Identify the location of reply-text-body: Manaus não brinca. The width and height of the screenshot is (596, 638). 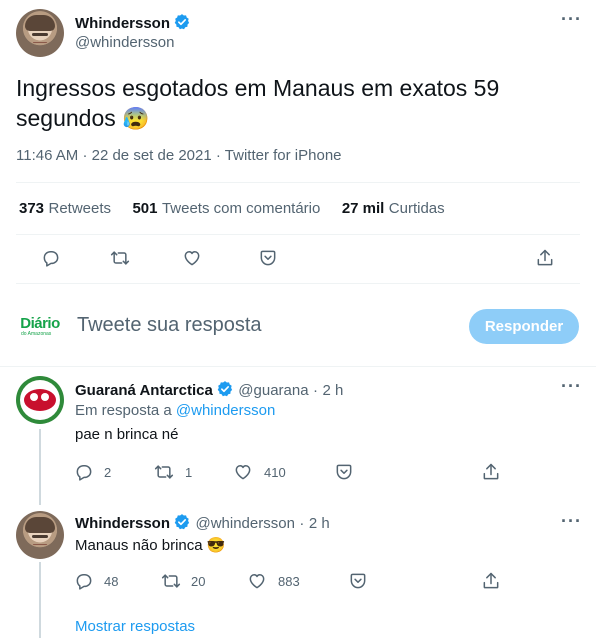
(139, 545).